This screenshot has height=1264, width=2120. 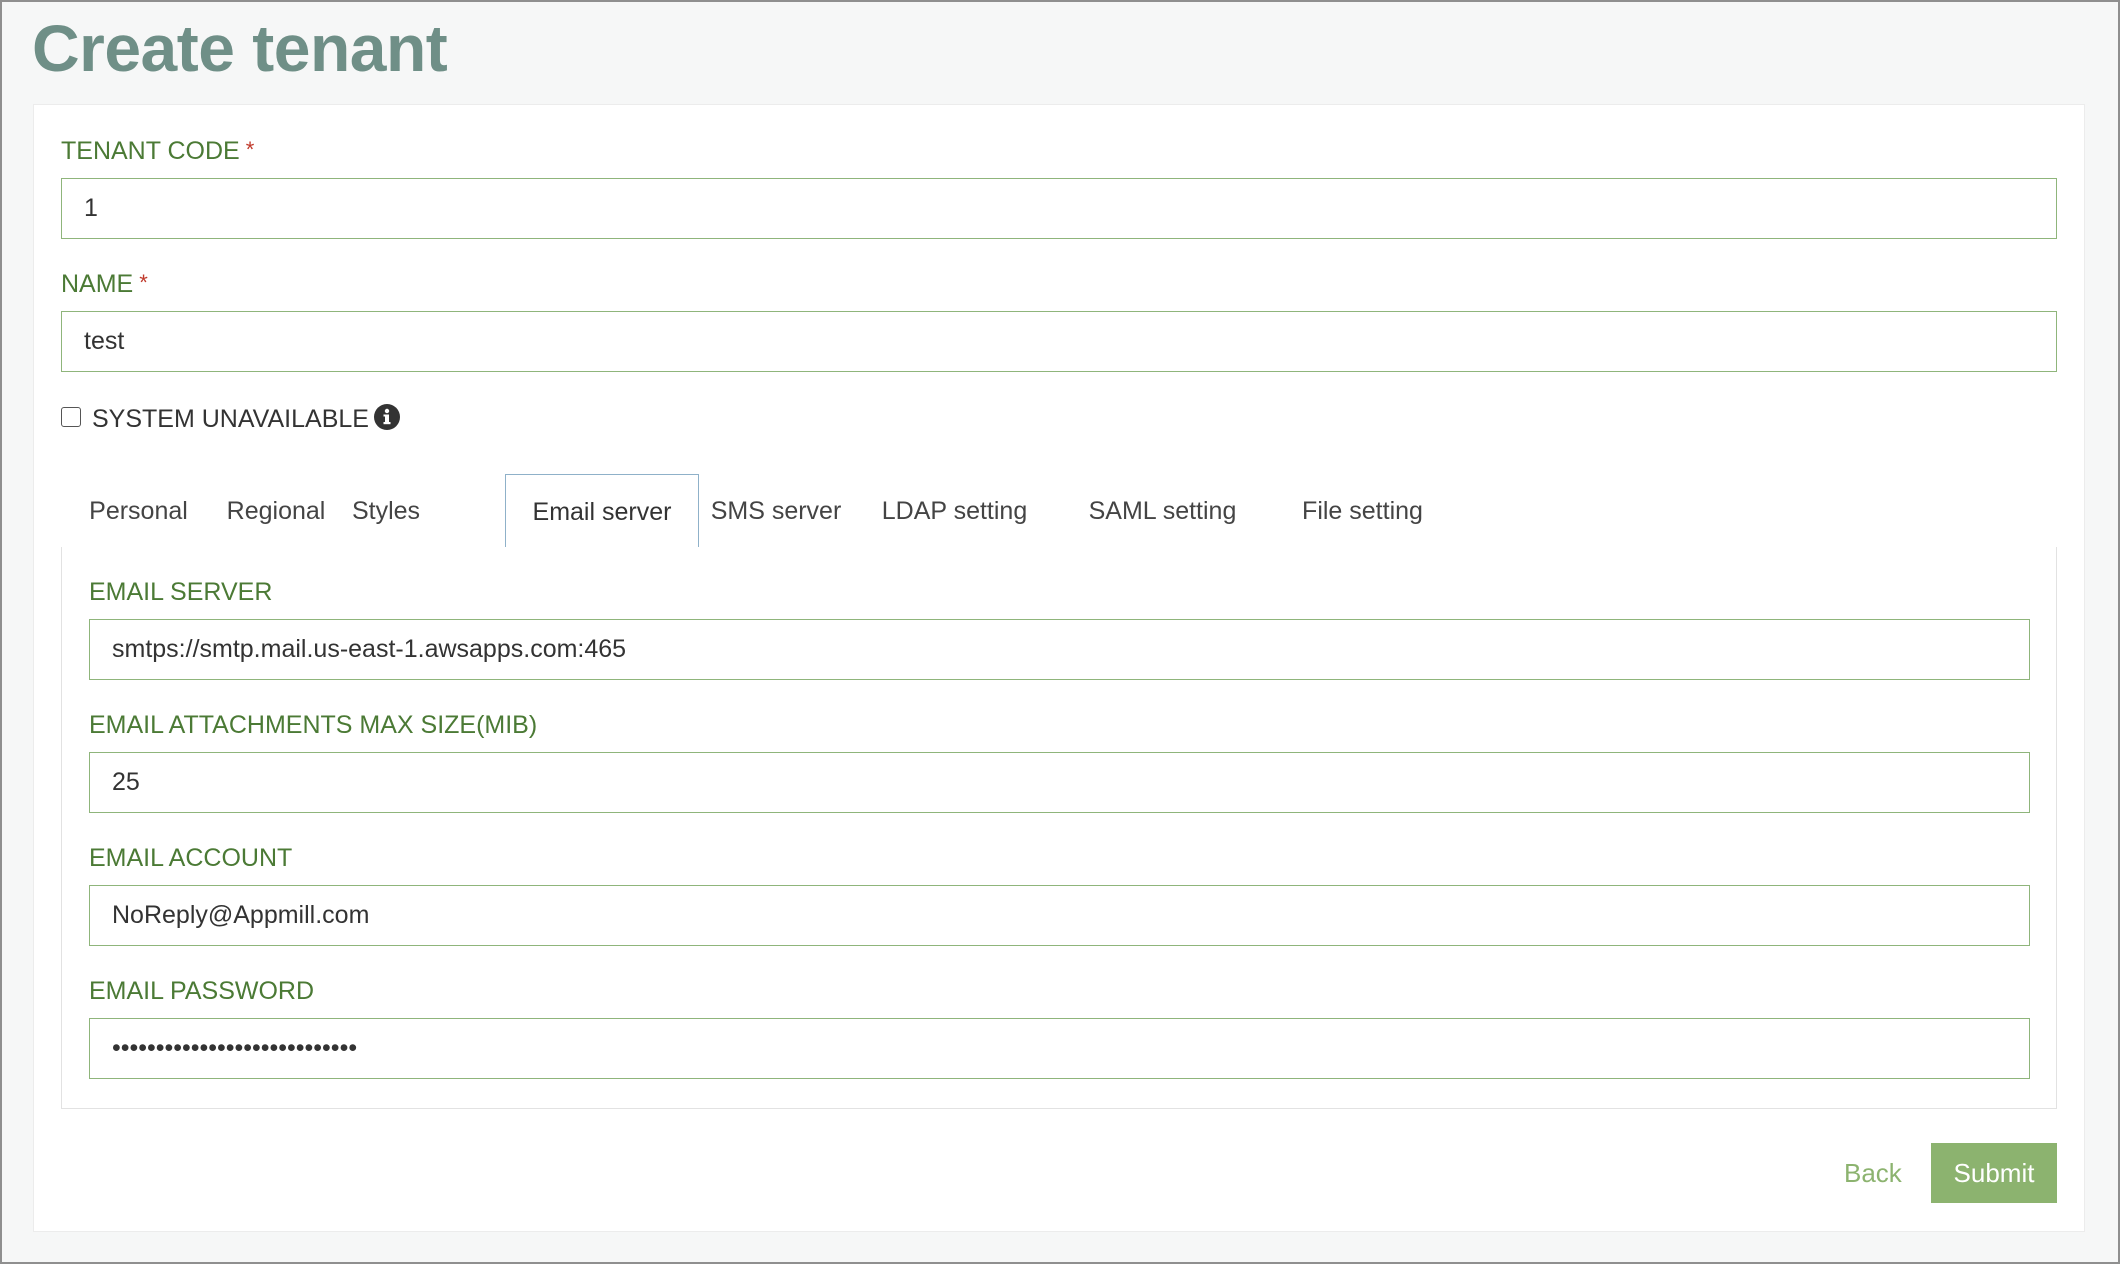 I want to click on submit-button: Submit, so click(x=1994, y=1173).